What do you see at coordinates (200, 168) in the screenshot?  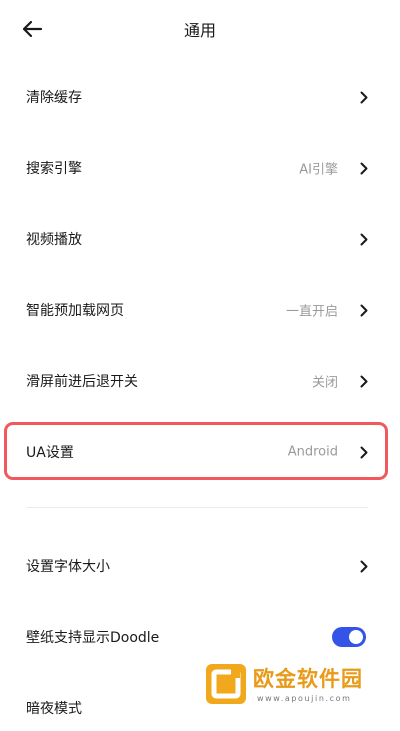 I see `setting-row-search-engine: 搜索引擎 AI引擎` at bounding box center [200, 168].